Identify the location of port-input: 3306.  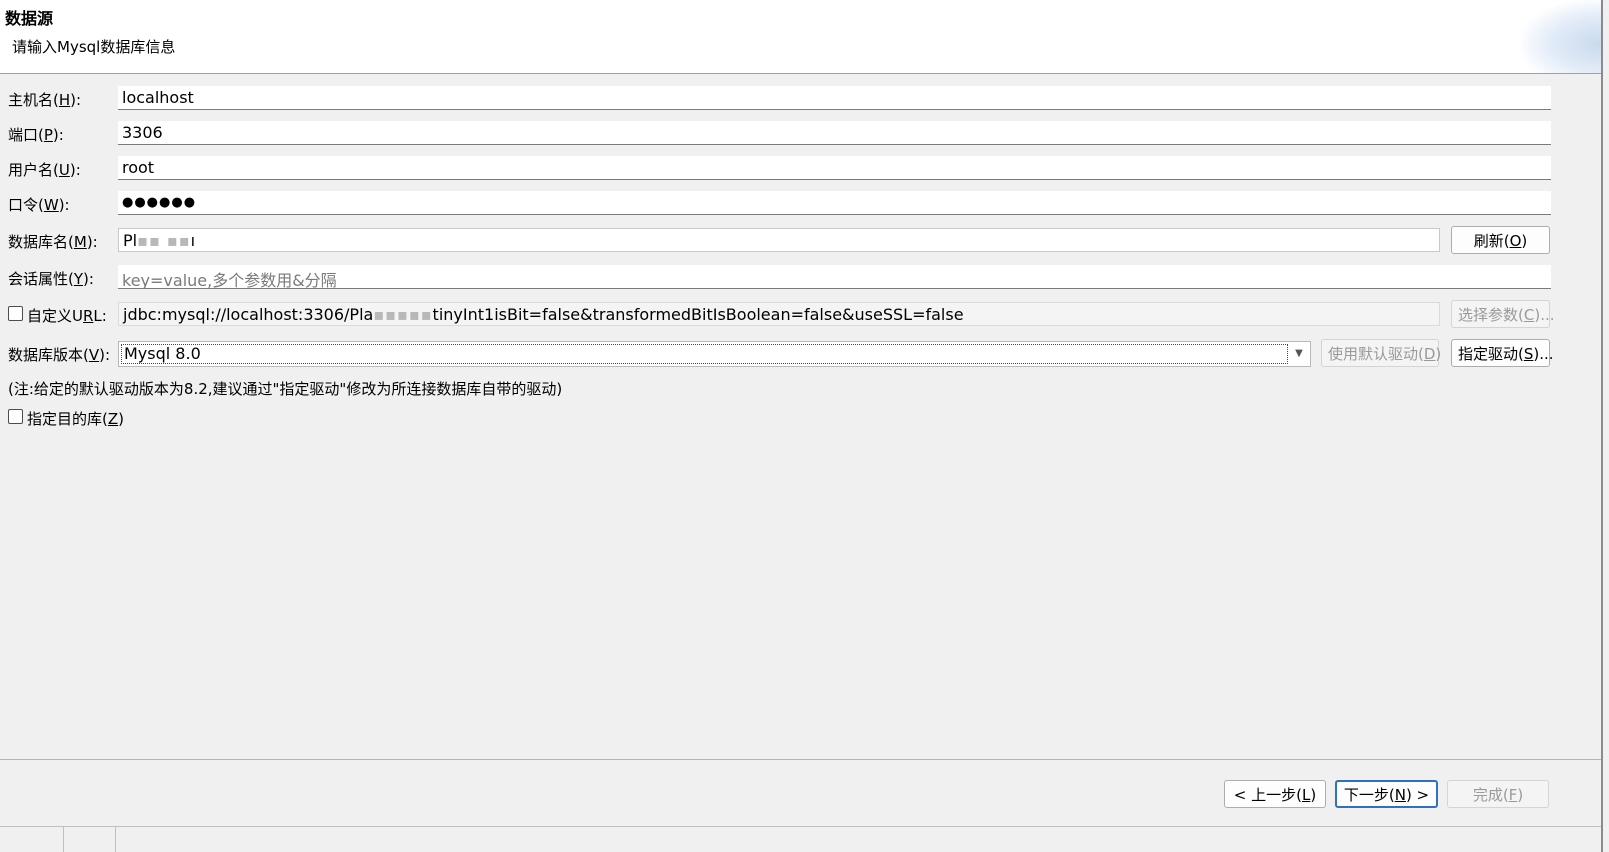
(834, 133).